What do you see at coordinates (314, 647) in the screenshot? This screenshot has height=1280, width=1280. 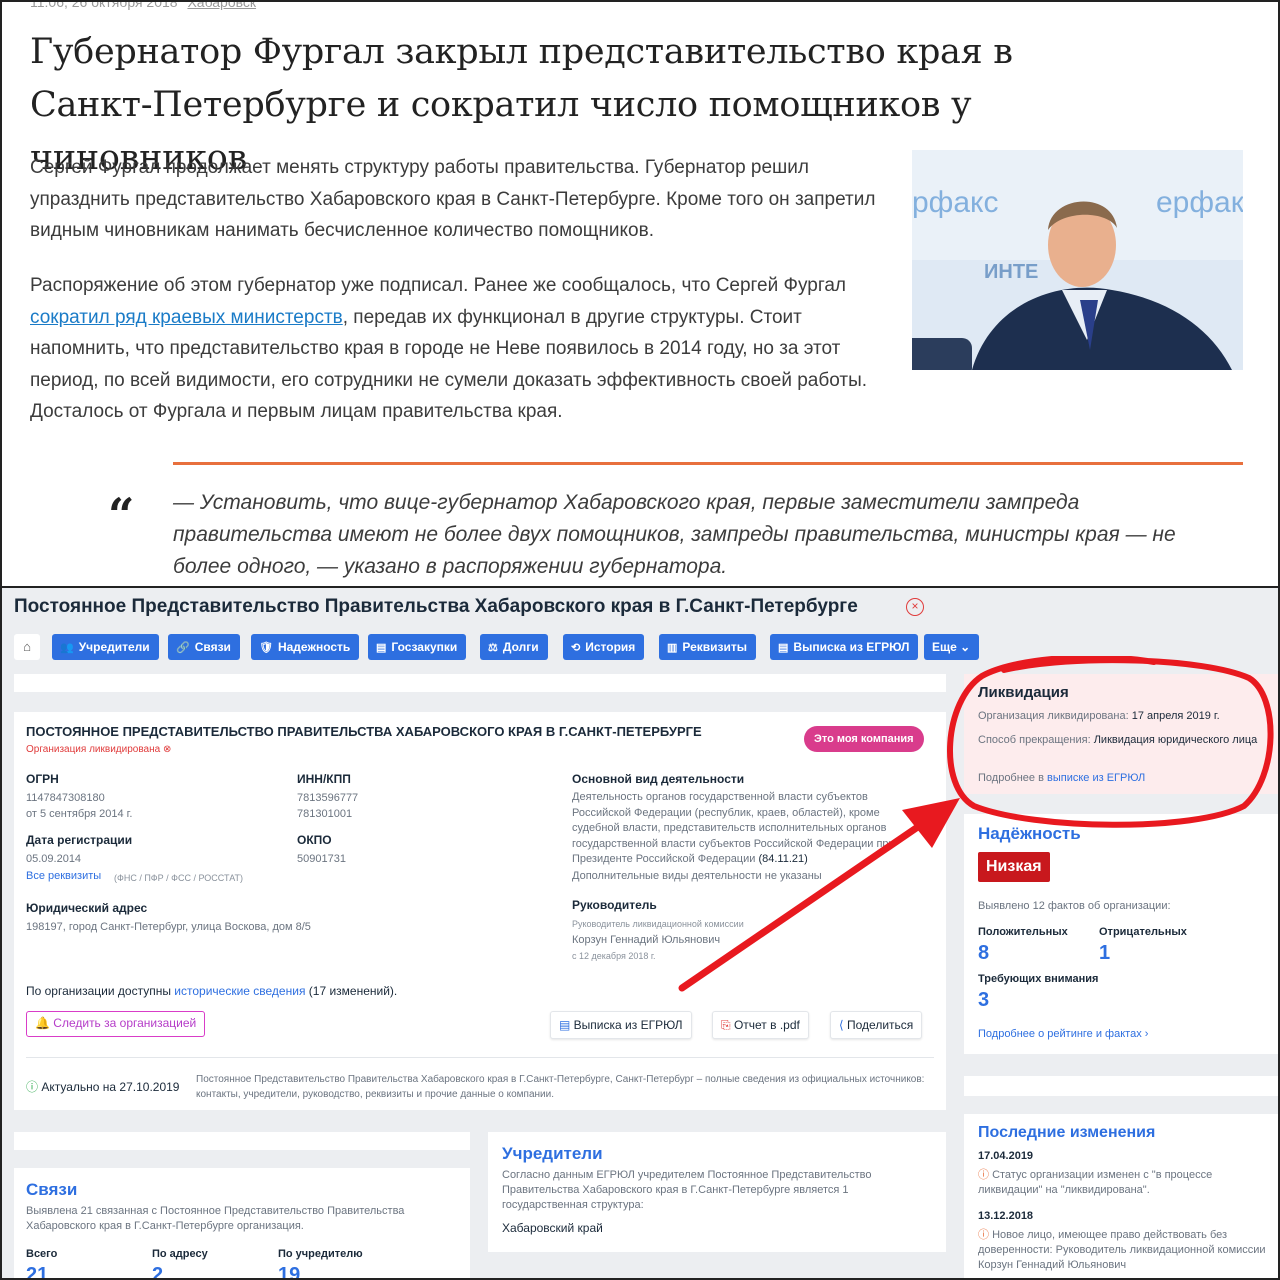 I see `nav-reliability-label: Надежность` at bounding box center [314, 647].